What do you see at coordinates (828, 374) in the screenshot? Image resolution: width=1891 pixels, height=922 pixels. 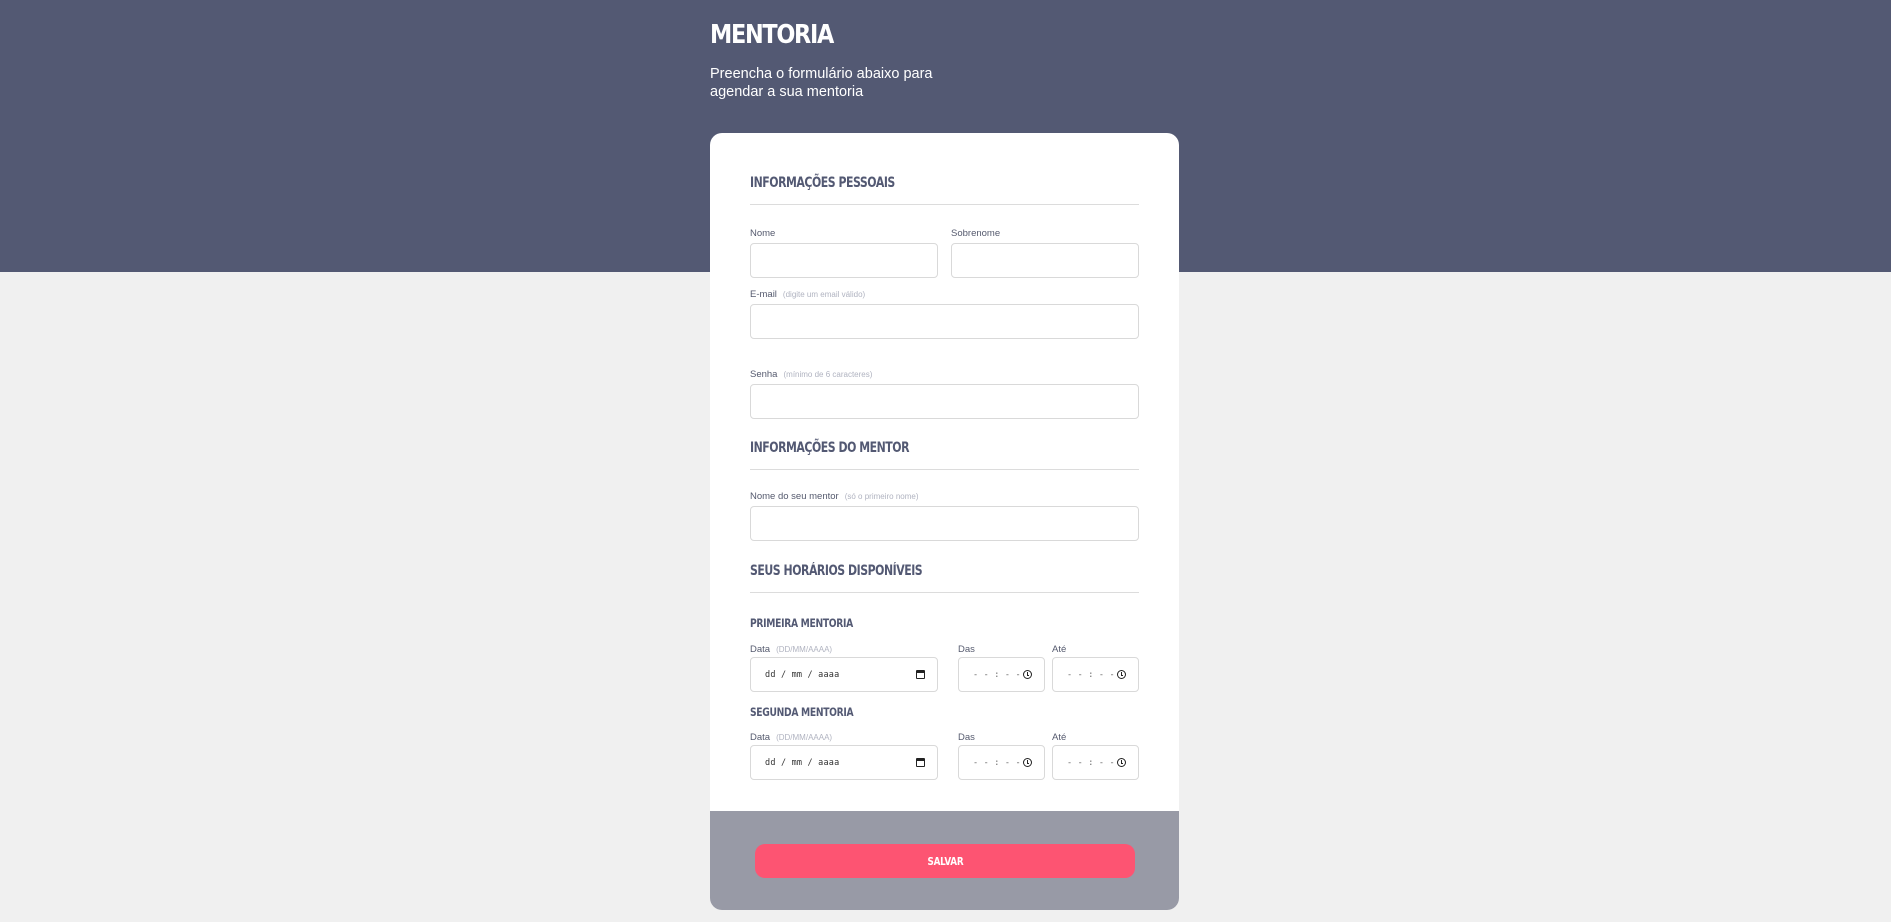 I see `password-hint: (mínimo de 6 caracteres)` at bounding box center [828, 374].